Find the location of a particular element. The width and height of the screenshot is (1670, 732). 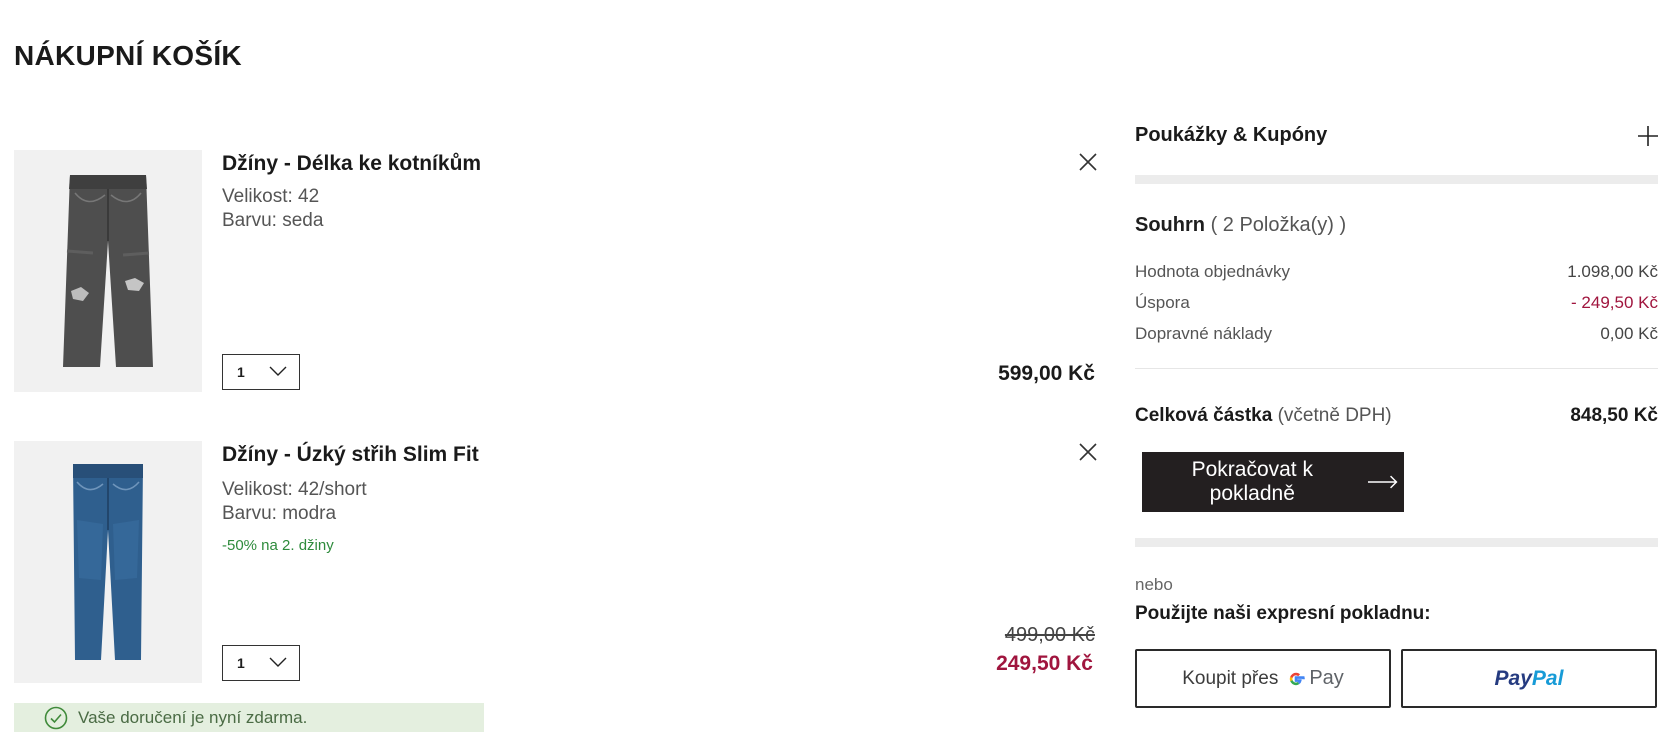

paypal-pal-text: Pal is located at coordinates (1547, 678).